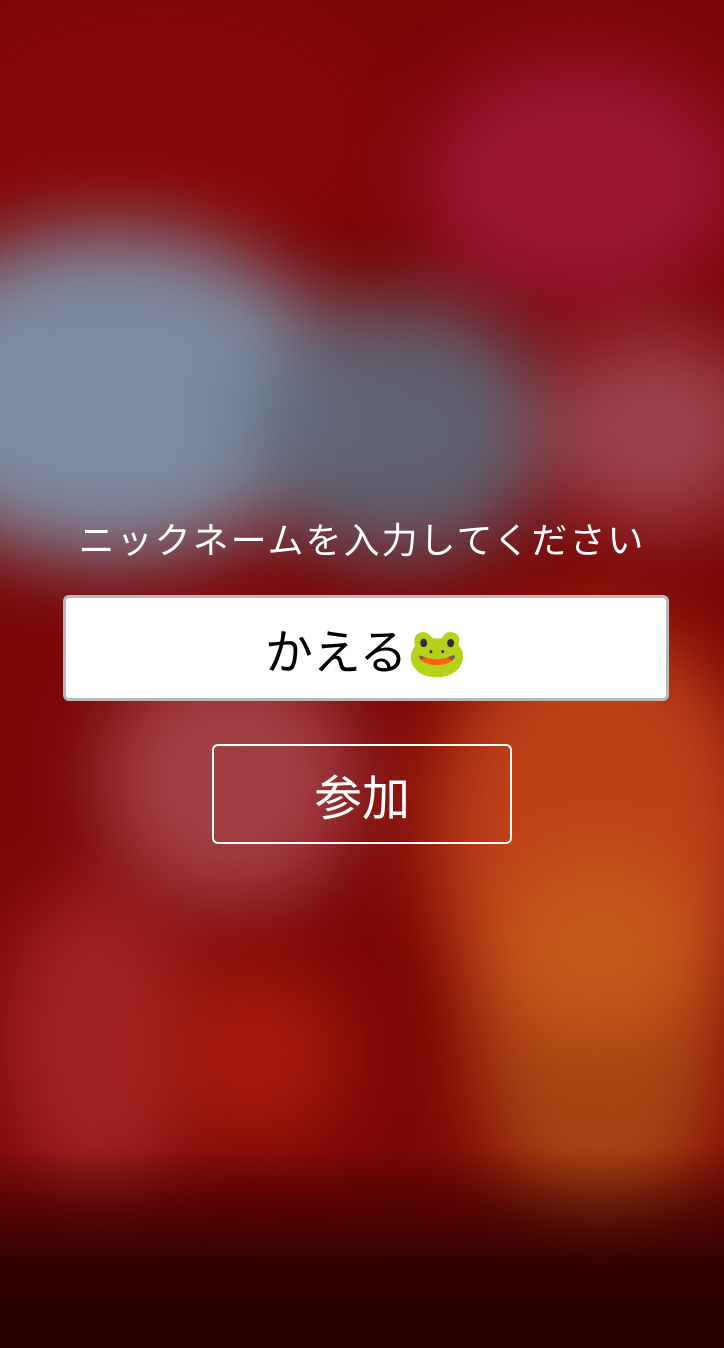  What do you see at coordinates (362, 541) in the screenshot?
I see `nickname-prompt: ニックネームを入力してください` at bounding box center [362, 541].